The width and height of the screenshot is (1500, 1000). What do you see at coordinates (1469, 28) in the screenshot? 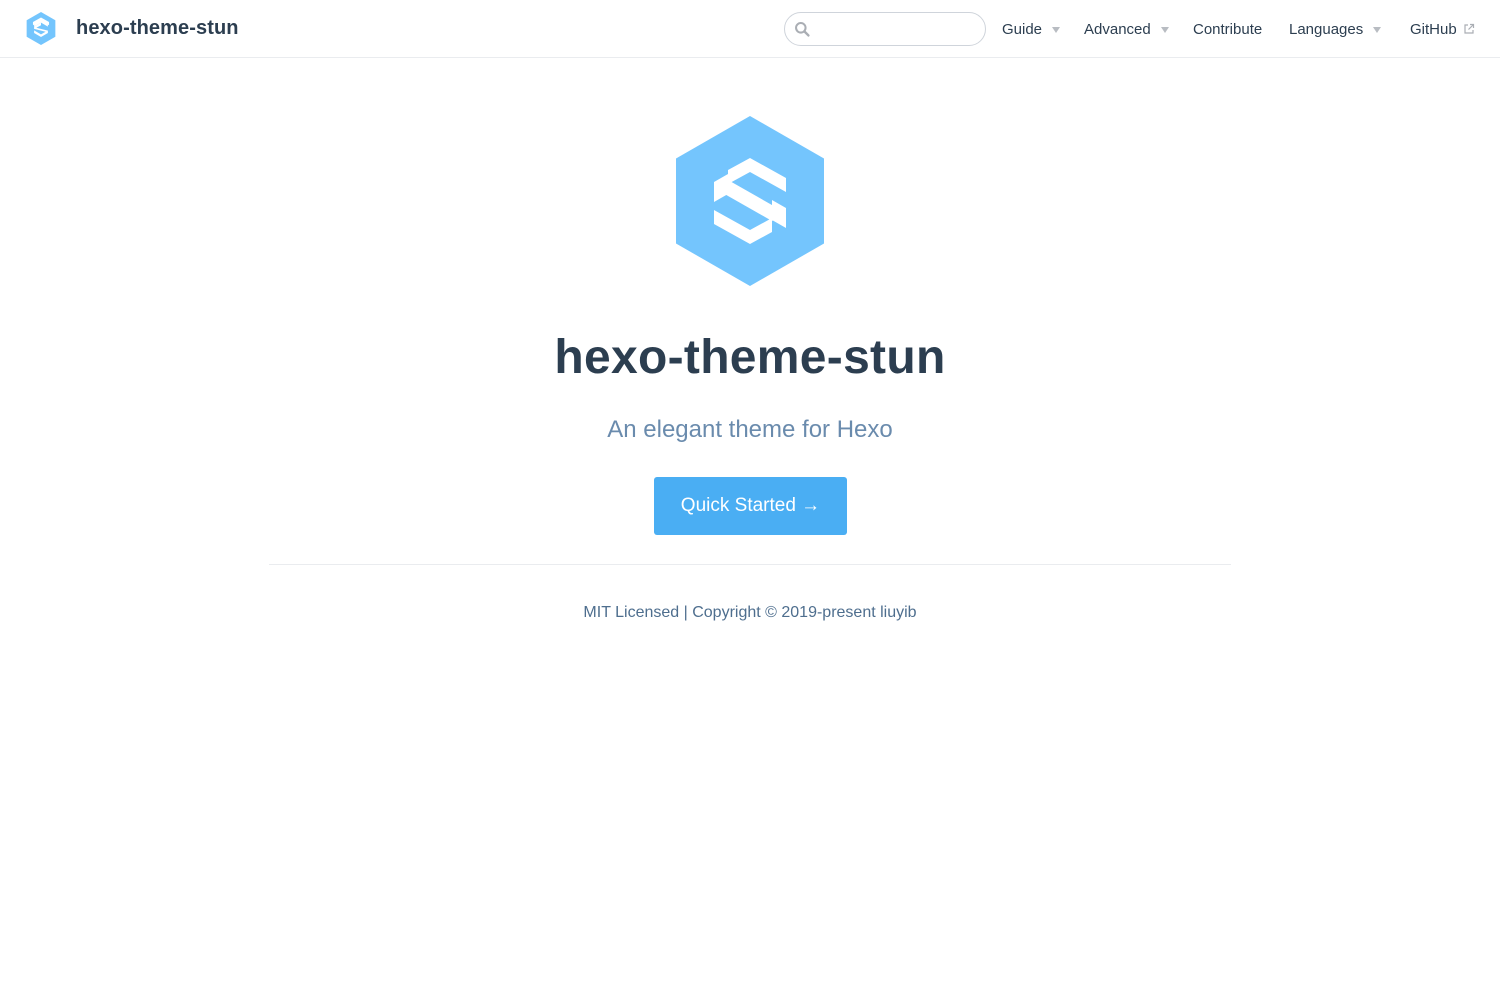
I see `external-link-icon` at bounding box center [1469, 28].